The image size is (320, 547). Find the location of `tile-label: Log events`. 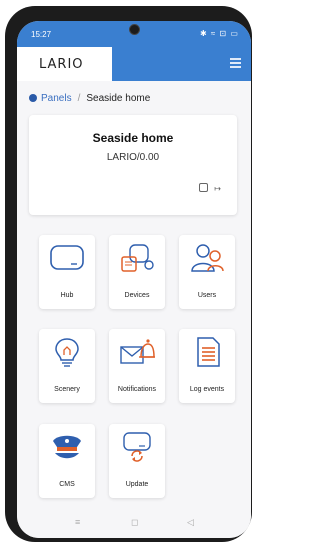

tile-label: Log events is located at coordinates (207, 389).